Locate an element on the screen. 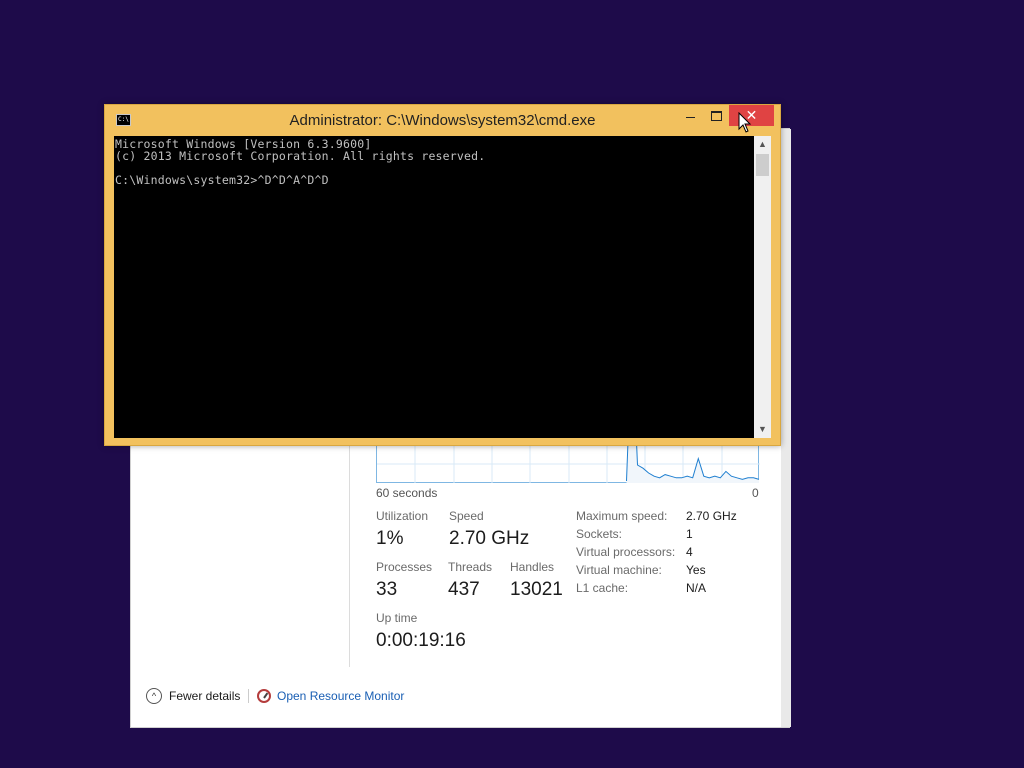 The height and width of the screenshot is (768, 1024). uptime-label: Up time is located at coordinates (397, 618).